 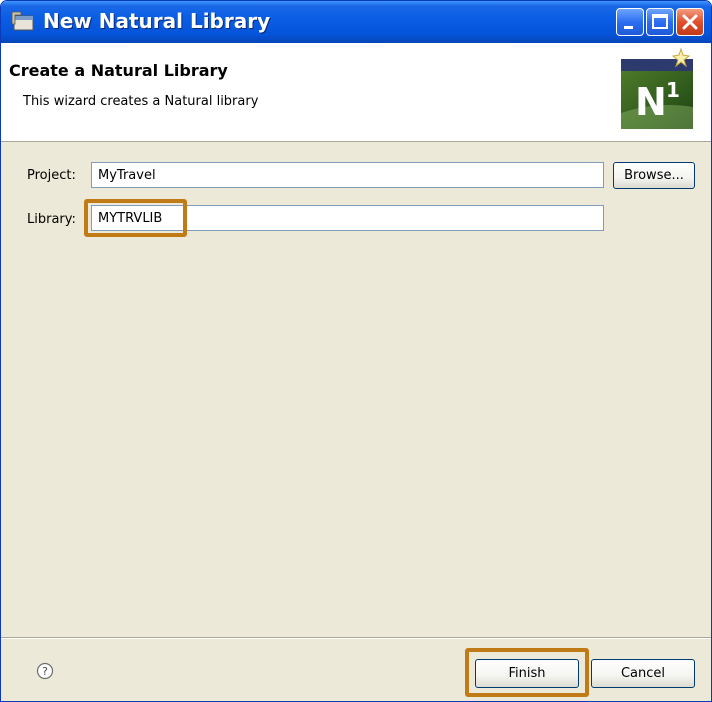 What do you see at coordinates (347, 175) in the screenshot?
I see `project-field` at bounding box center [347, 175].